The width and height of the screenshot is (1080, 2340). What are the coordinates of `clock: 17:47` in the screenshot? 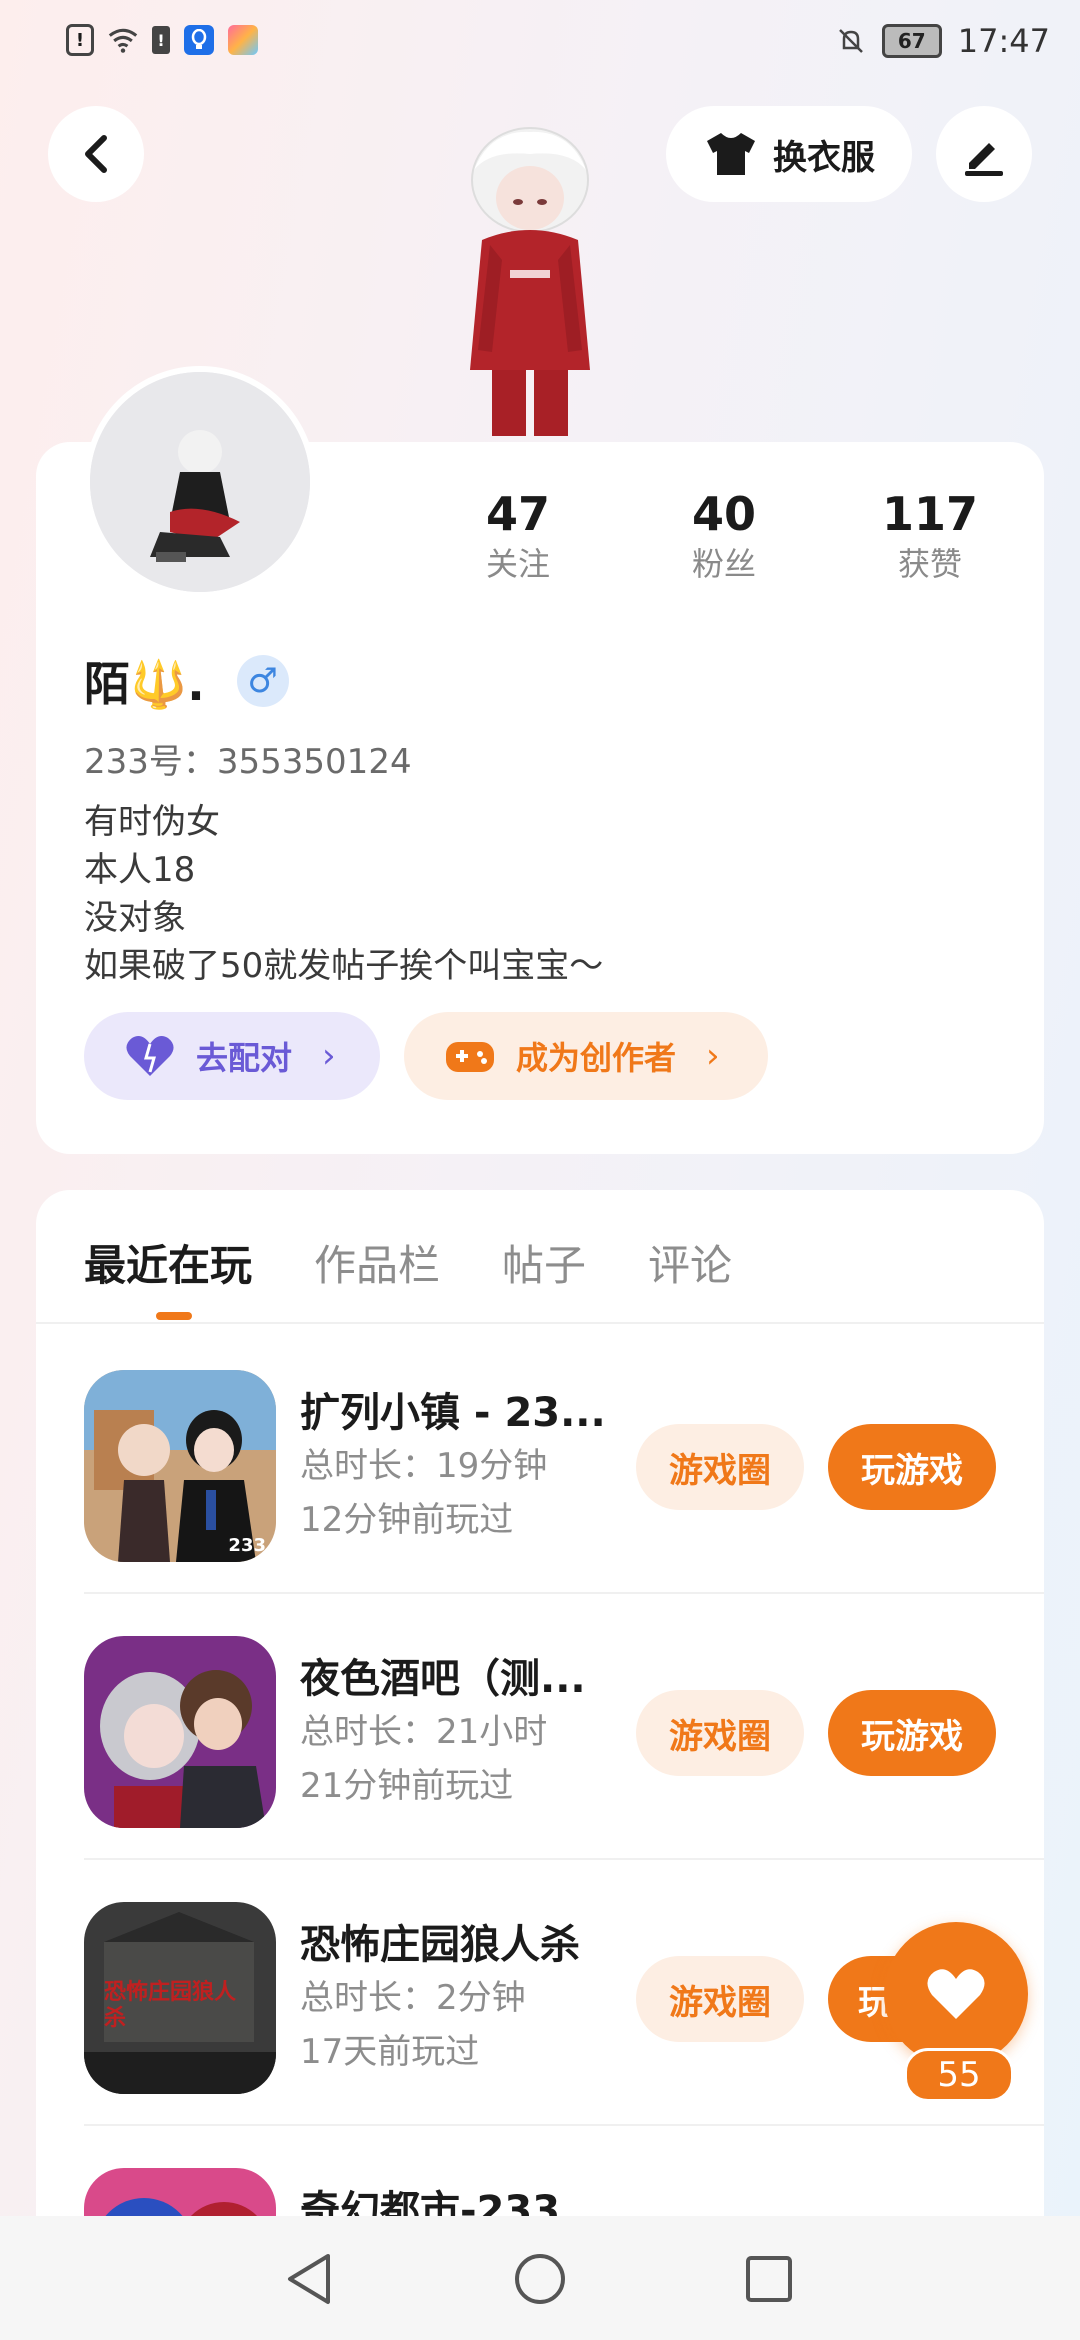 It's located at (1003, 41).